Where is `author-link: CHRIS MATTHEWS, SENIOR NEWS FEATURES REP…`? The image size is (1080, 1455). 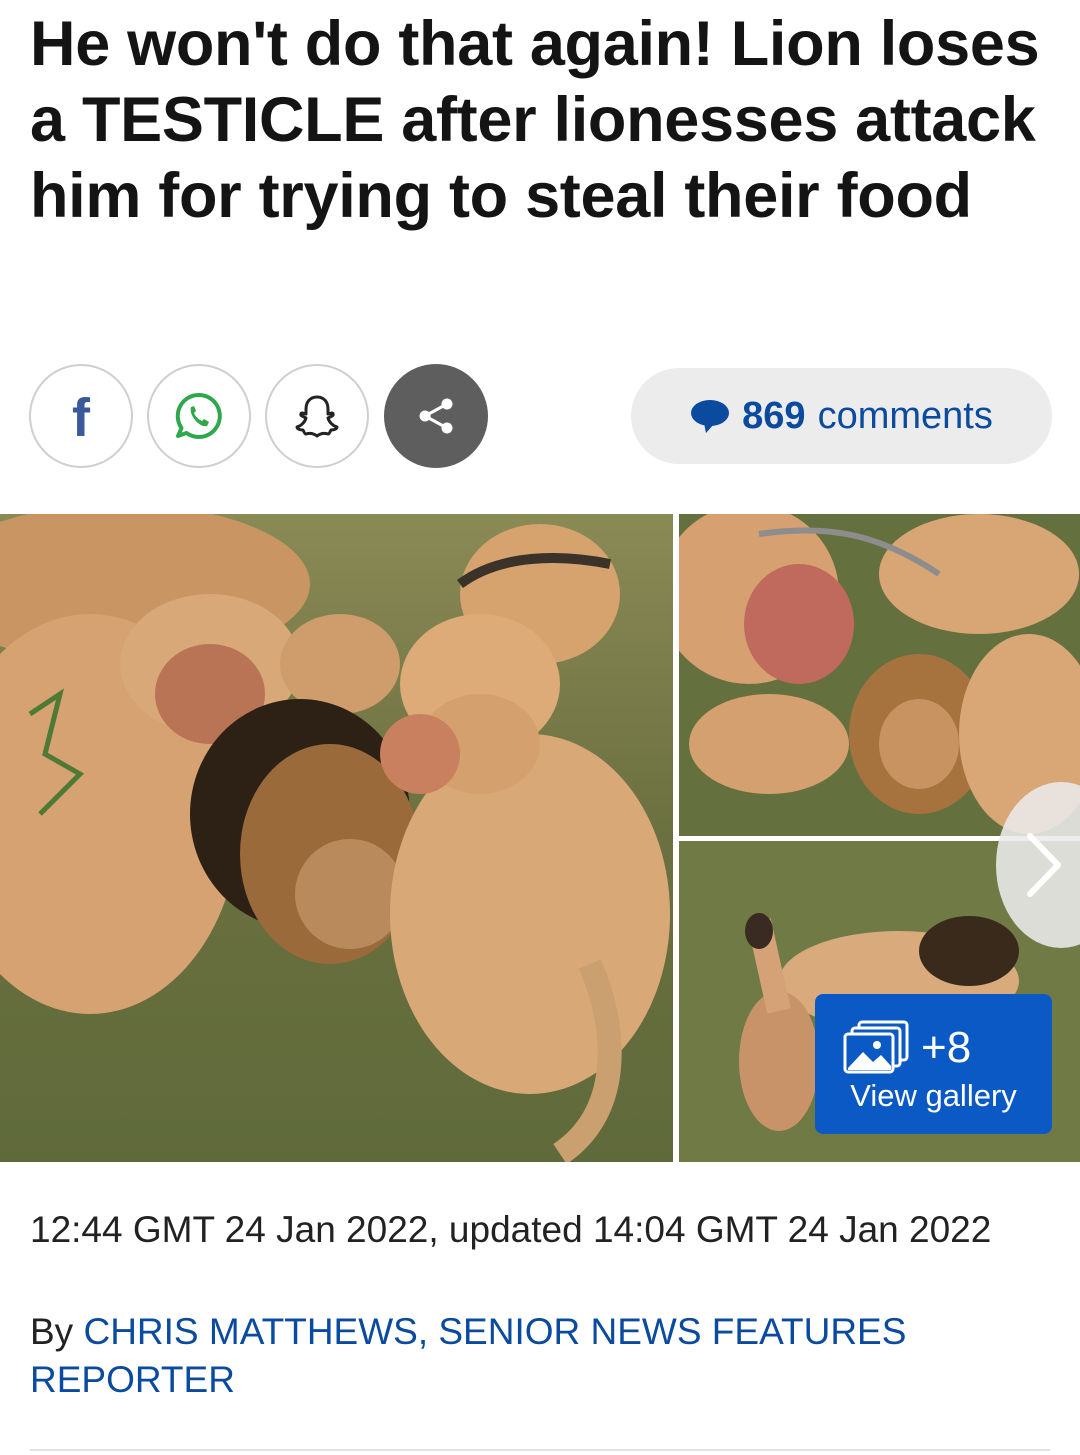
author-link: CHRIS MATTHEWS, SENIOR NEWS FEATURES REP… is located at coordinates (468, 1355).